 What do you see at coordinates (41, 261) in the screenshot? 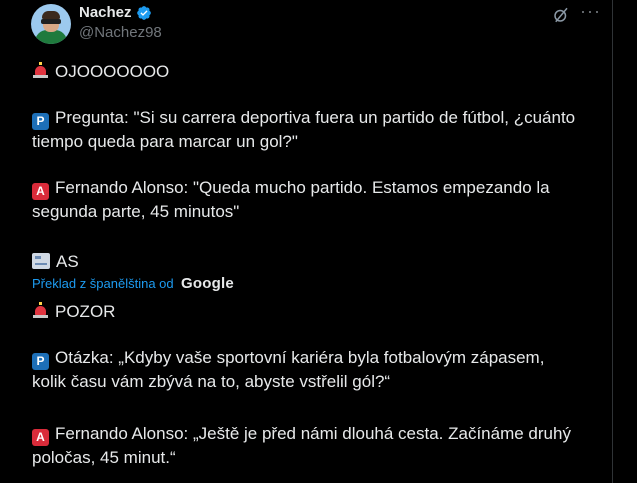
I see `newspaper-icon` at bounding box center [41, 261].